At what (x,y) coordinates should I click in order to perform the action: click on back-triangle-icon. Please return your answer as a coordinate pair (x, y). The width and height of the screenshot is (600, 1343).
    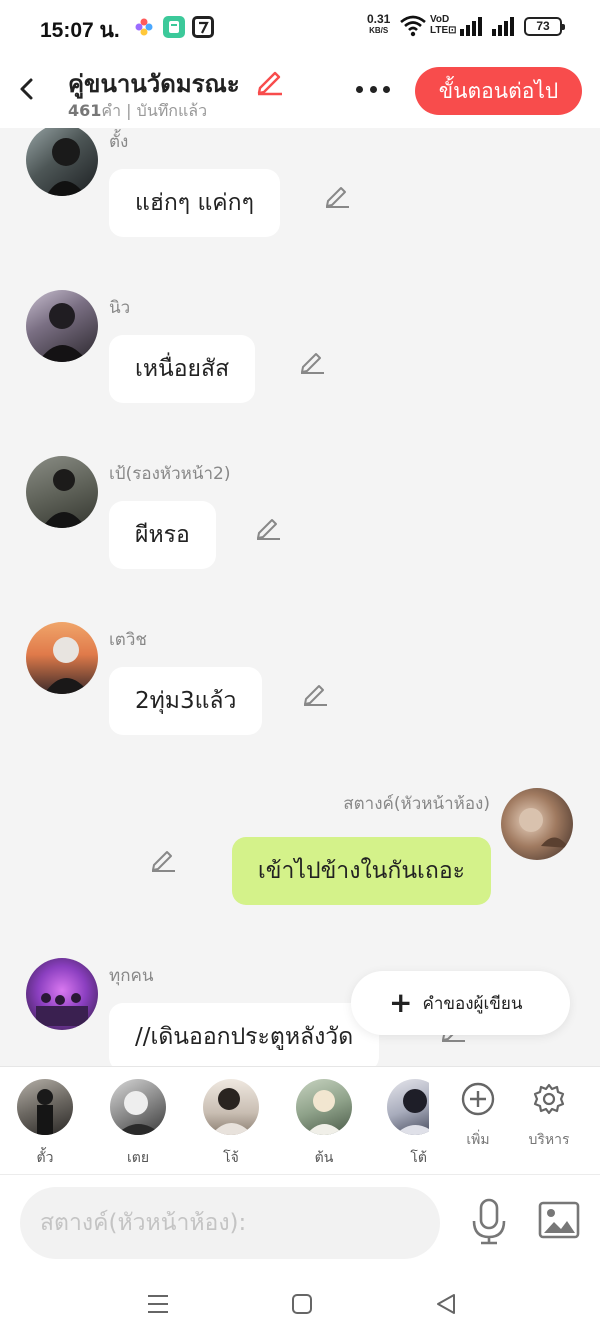
    Looking at the image, I should click on (446, 1304).